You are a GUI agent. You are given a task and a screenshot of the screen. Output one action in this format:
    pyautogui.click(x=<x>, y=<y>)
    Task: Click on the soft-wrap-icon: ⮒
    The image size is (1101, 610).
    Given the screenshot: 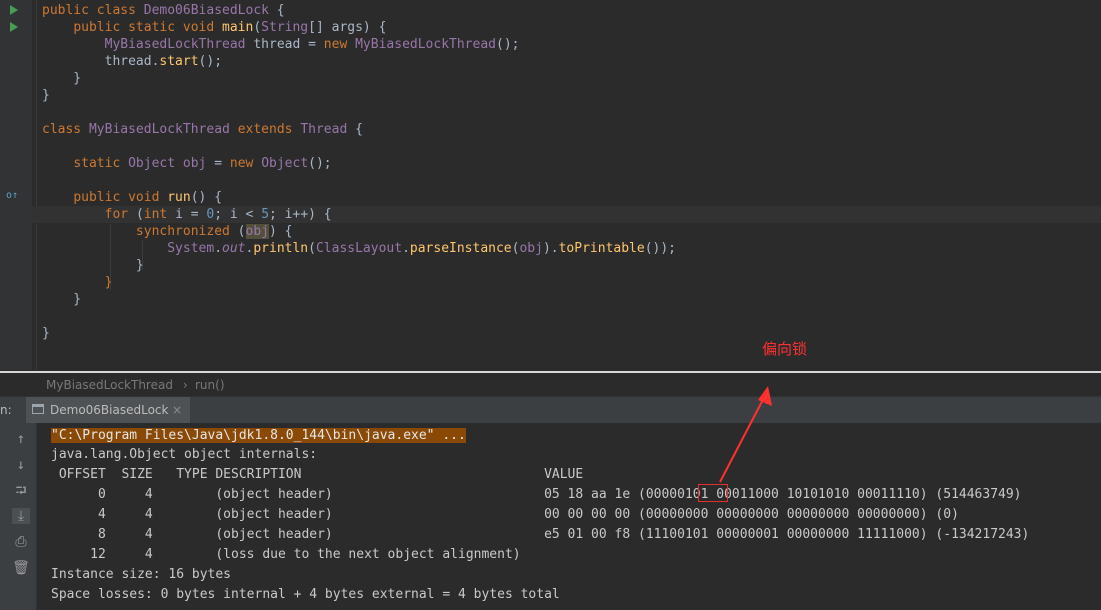 What is the action you would take?
    pyautogui.click(x=21, y=491)
    